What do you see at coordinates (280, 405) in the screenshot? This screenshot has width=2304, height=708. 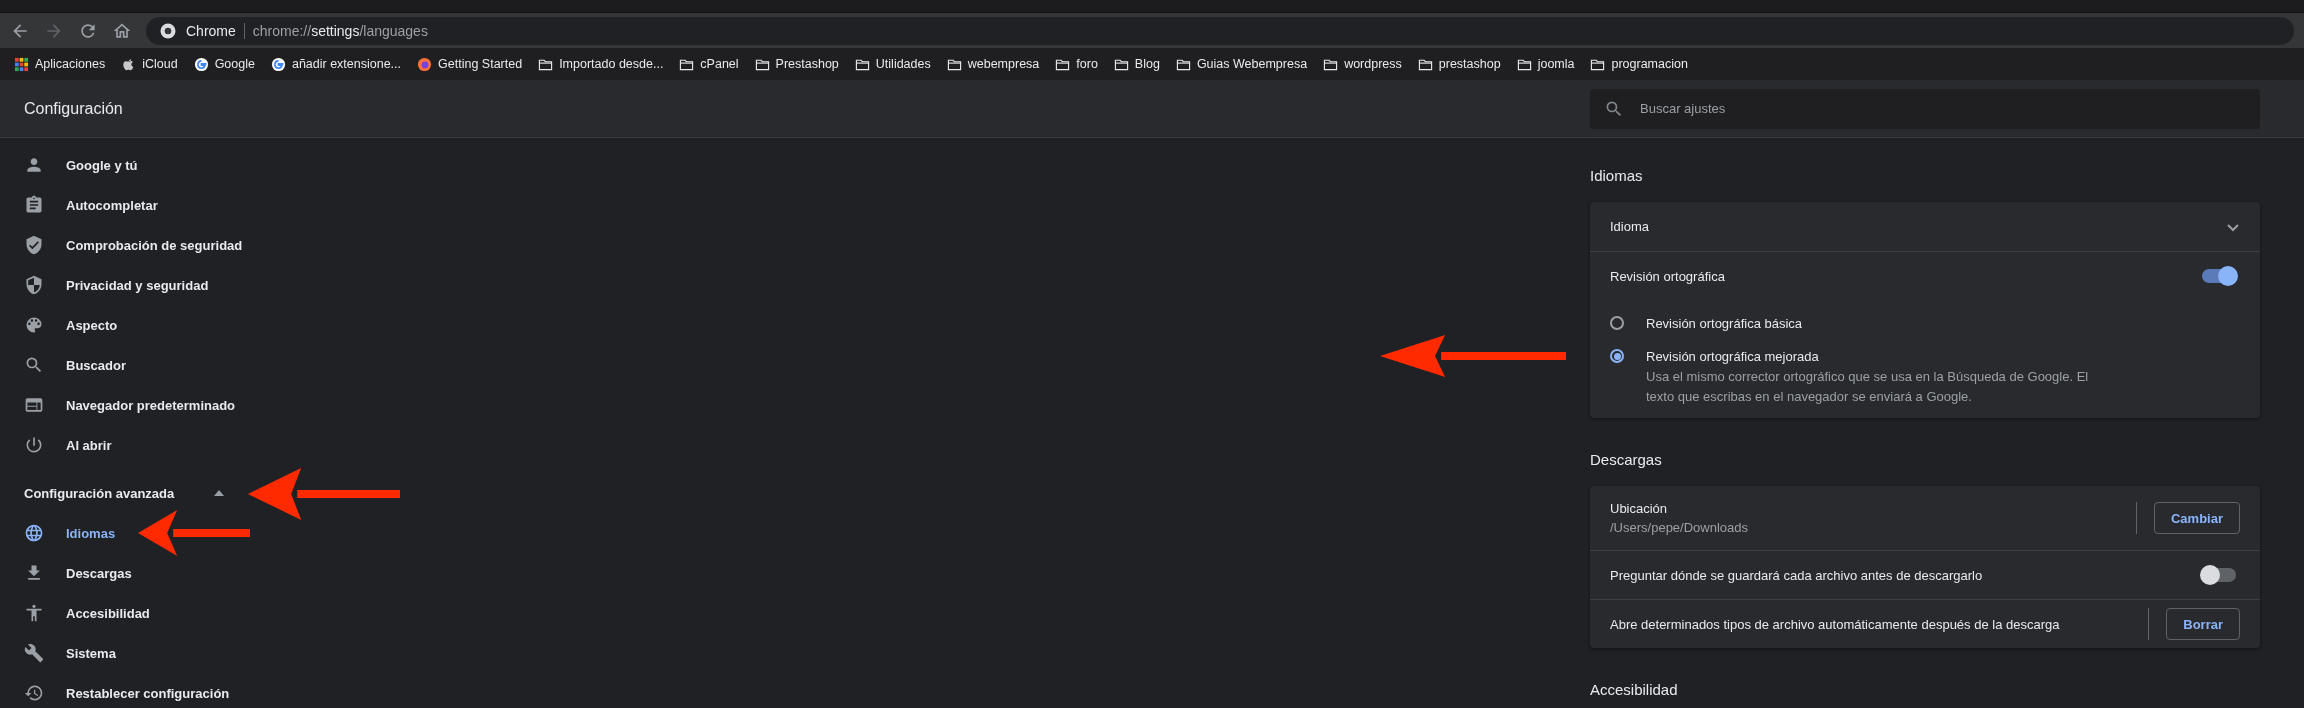 I see `sidebar-item: Navegador predeterminado` at bounding box center [280, 405].